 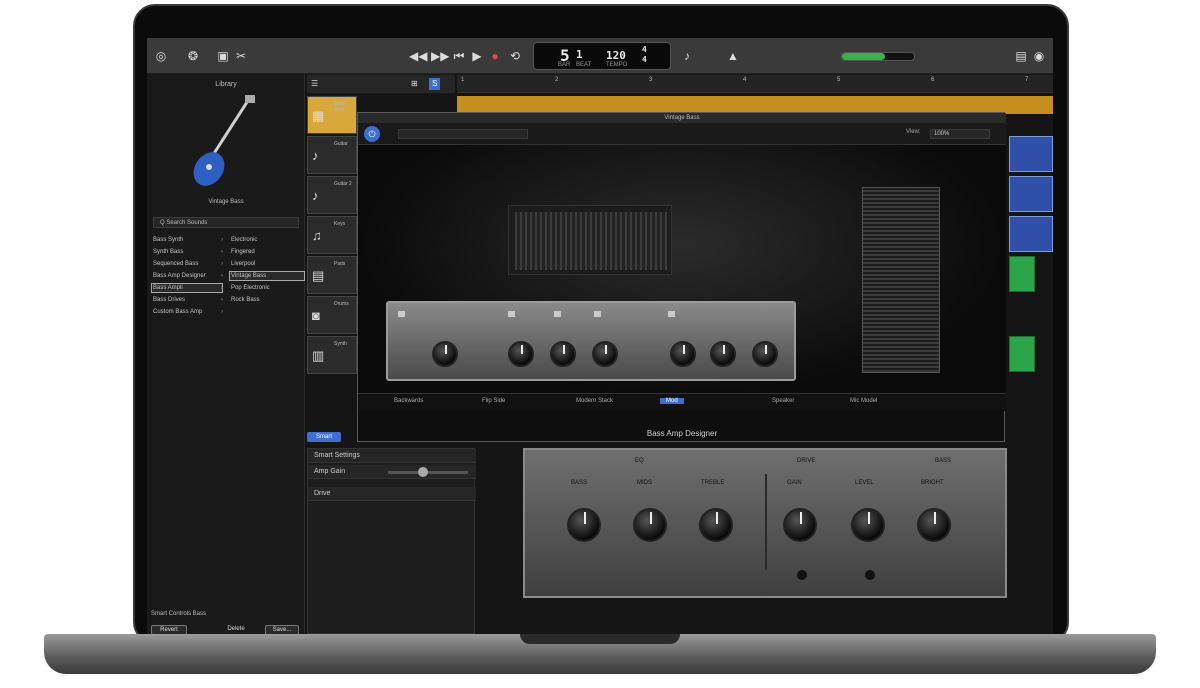 I want to click on track-header: ♪ Guitar 2, so click(x=332, y=195).